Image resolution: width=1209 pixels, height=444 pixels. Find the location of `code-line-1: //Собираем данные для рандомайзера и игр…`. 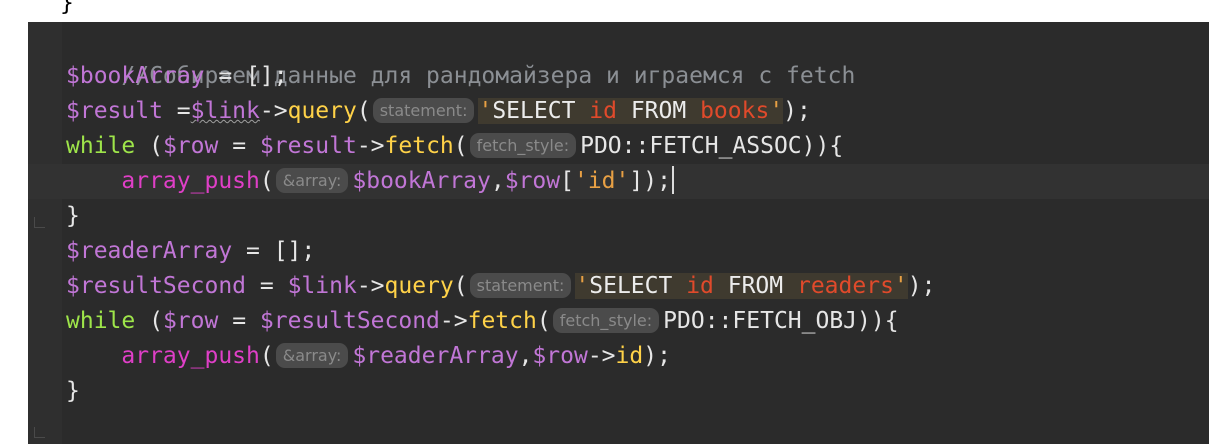

code-line-1: //Собираем данные для рандомайзера и игр… is located at coordinates (460, 56).